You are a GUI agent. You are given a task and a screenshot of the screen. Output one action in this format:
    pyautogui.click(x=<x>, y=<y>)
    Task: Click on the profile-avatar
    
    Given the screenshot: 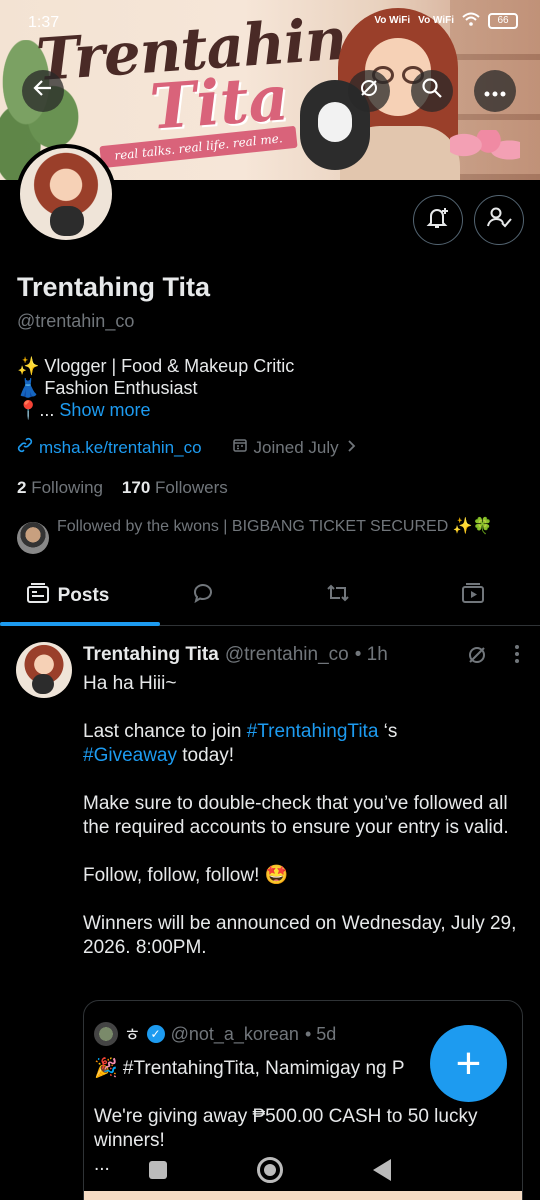 What is the action you would take?
    pyautogui.click(x=66, y=194)
    